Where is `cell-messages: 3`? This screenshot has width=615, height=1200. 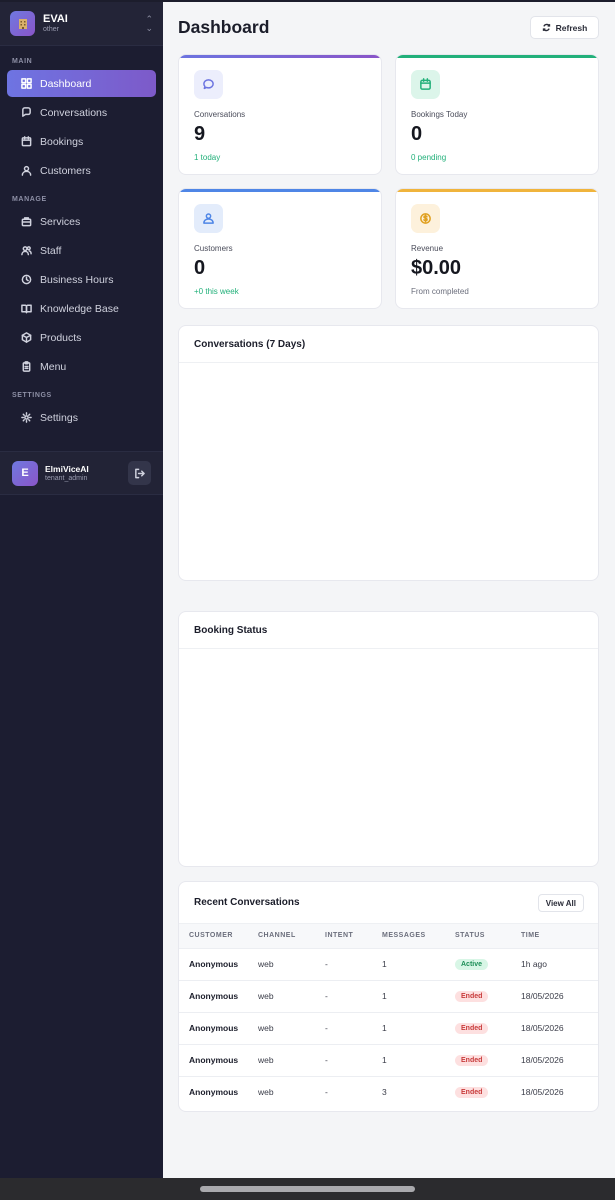 cell-messages: 3 is located at coordinates (384, 1092).